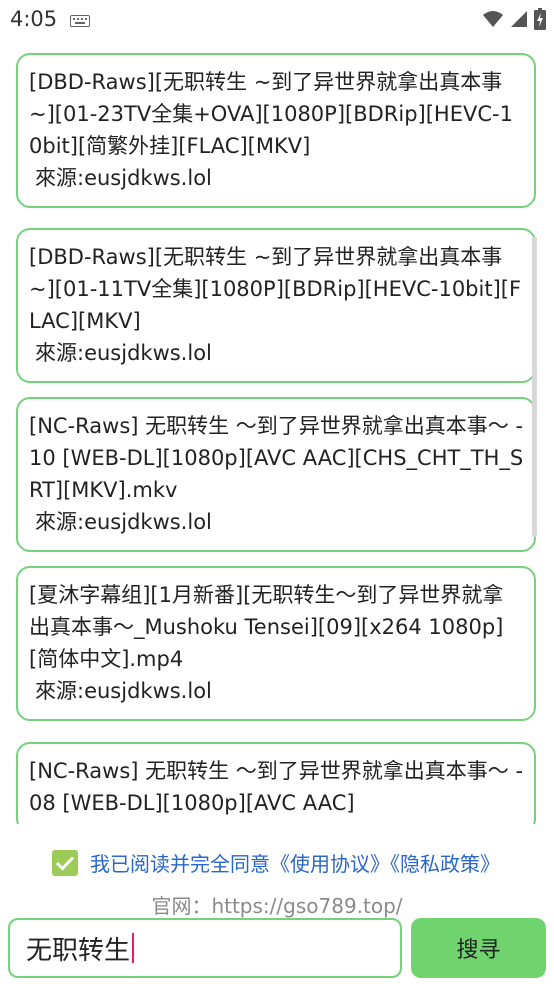 This screenshot has width=554, height=984. Describe the element at coordinates (493, 21) in the screenshot. I see `wifi-icon` at that location.